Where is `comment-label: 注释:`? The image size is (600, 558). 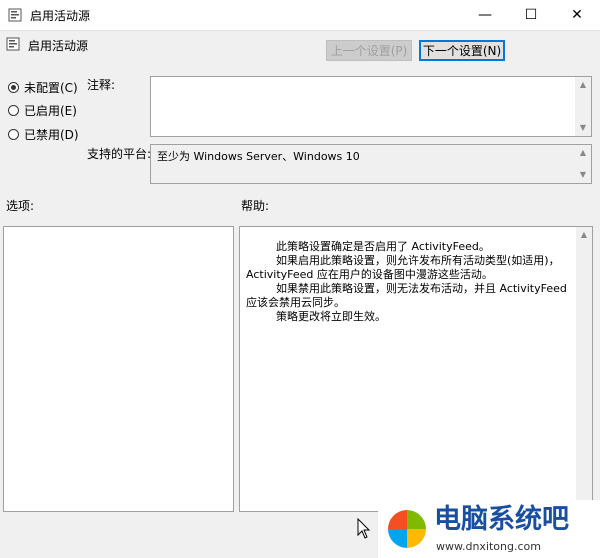 comment-label: 注释: is located at coordinates (101, 85).